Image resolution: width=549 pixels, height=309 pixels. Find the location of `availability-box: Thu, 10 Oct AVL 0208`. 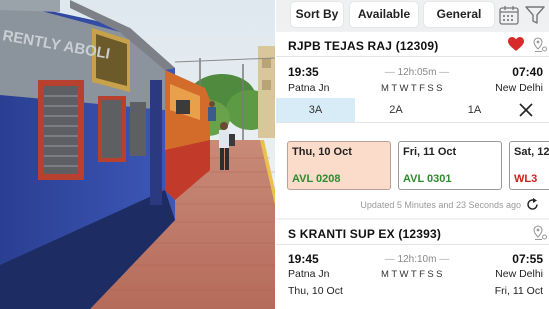

availability-box: Thu, 10 Oct AVL 0208 is located at coordinates (339, 165).